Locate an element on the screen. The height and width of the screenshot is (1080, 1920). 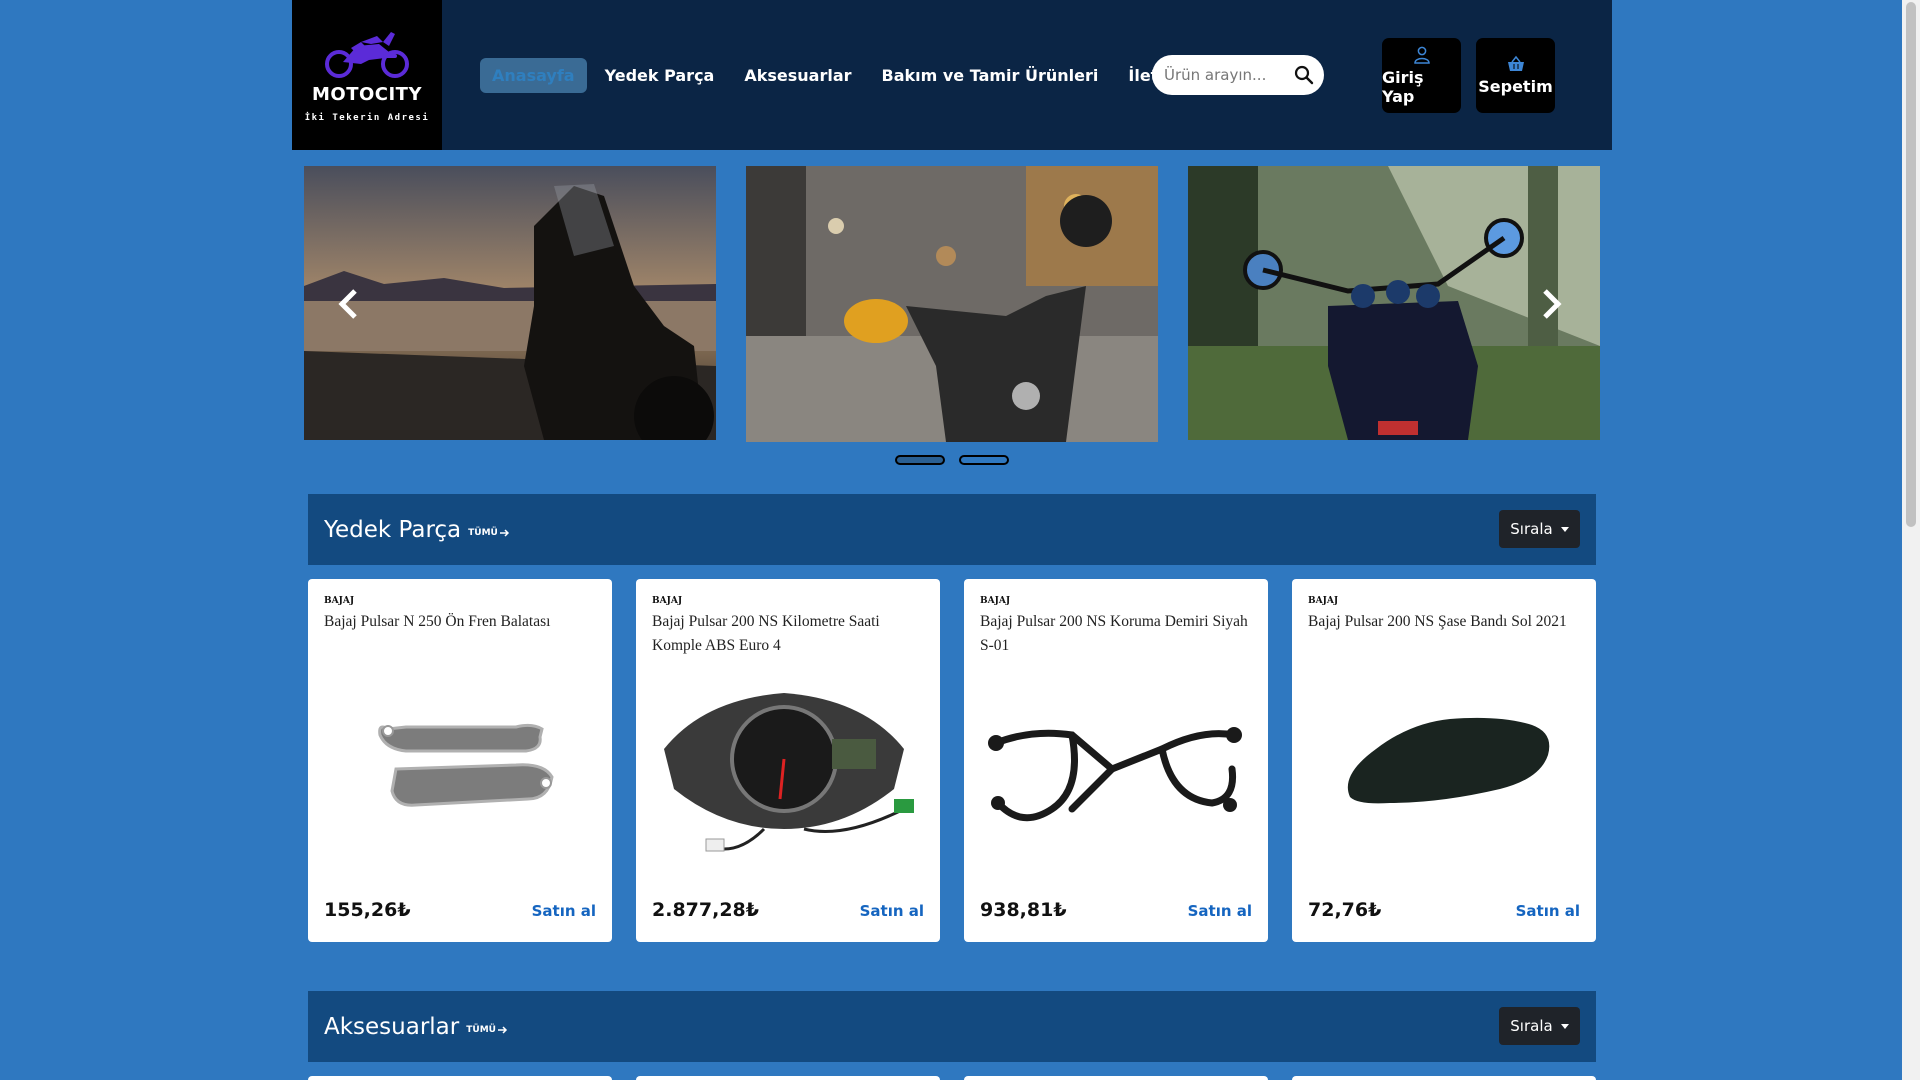
user-icon is located at coordinates (1421, 55).